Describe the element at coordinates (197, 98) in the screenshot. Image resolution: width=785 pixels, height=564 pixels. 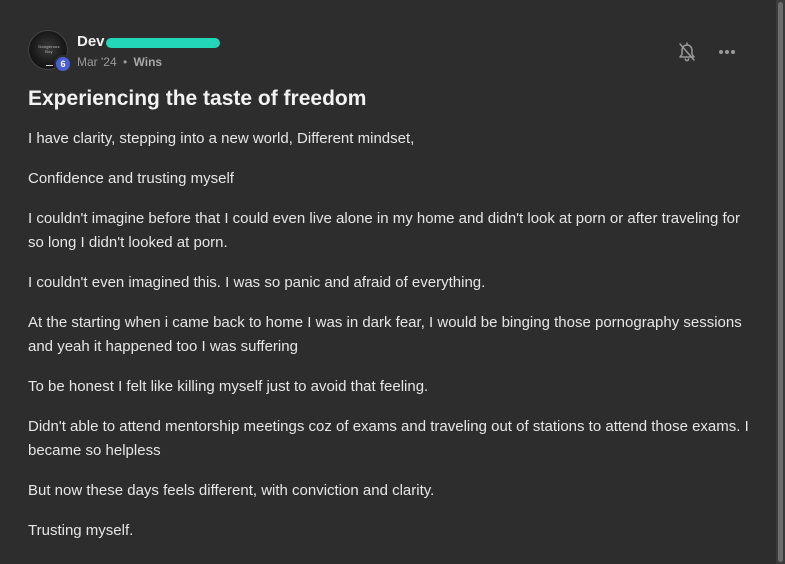
I see `post-title: Experiencing the taste of freedom` at that location.